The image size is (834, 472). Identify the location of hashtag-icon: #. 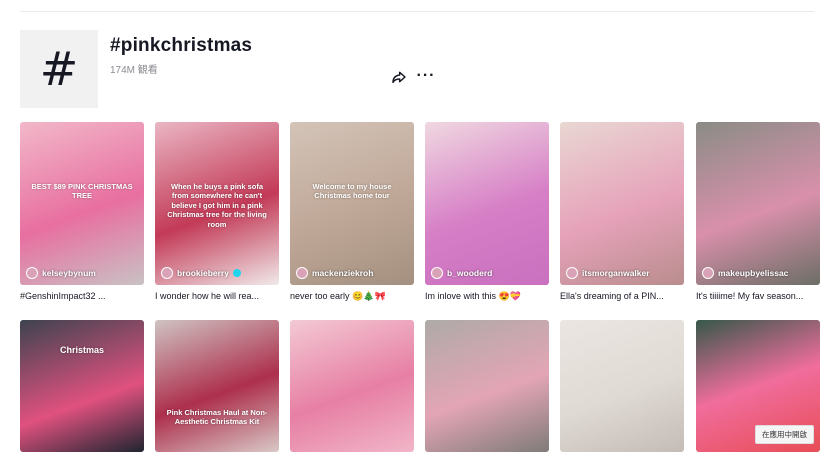
(59, 69).